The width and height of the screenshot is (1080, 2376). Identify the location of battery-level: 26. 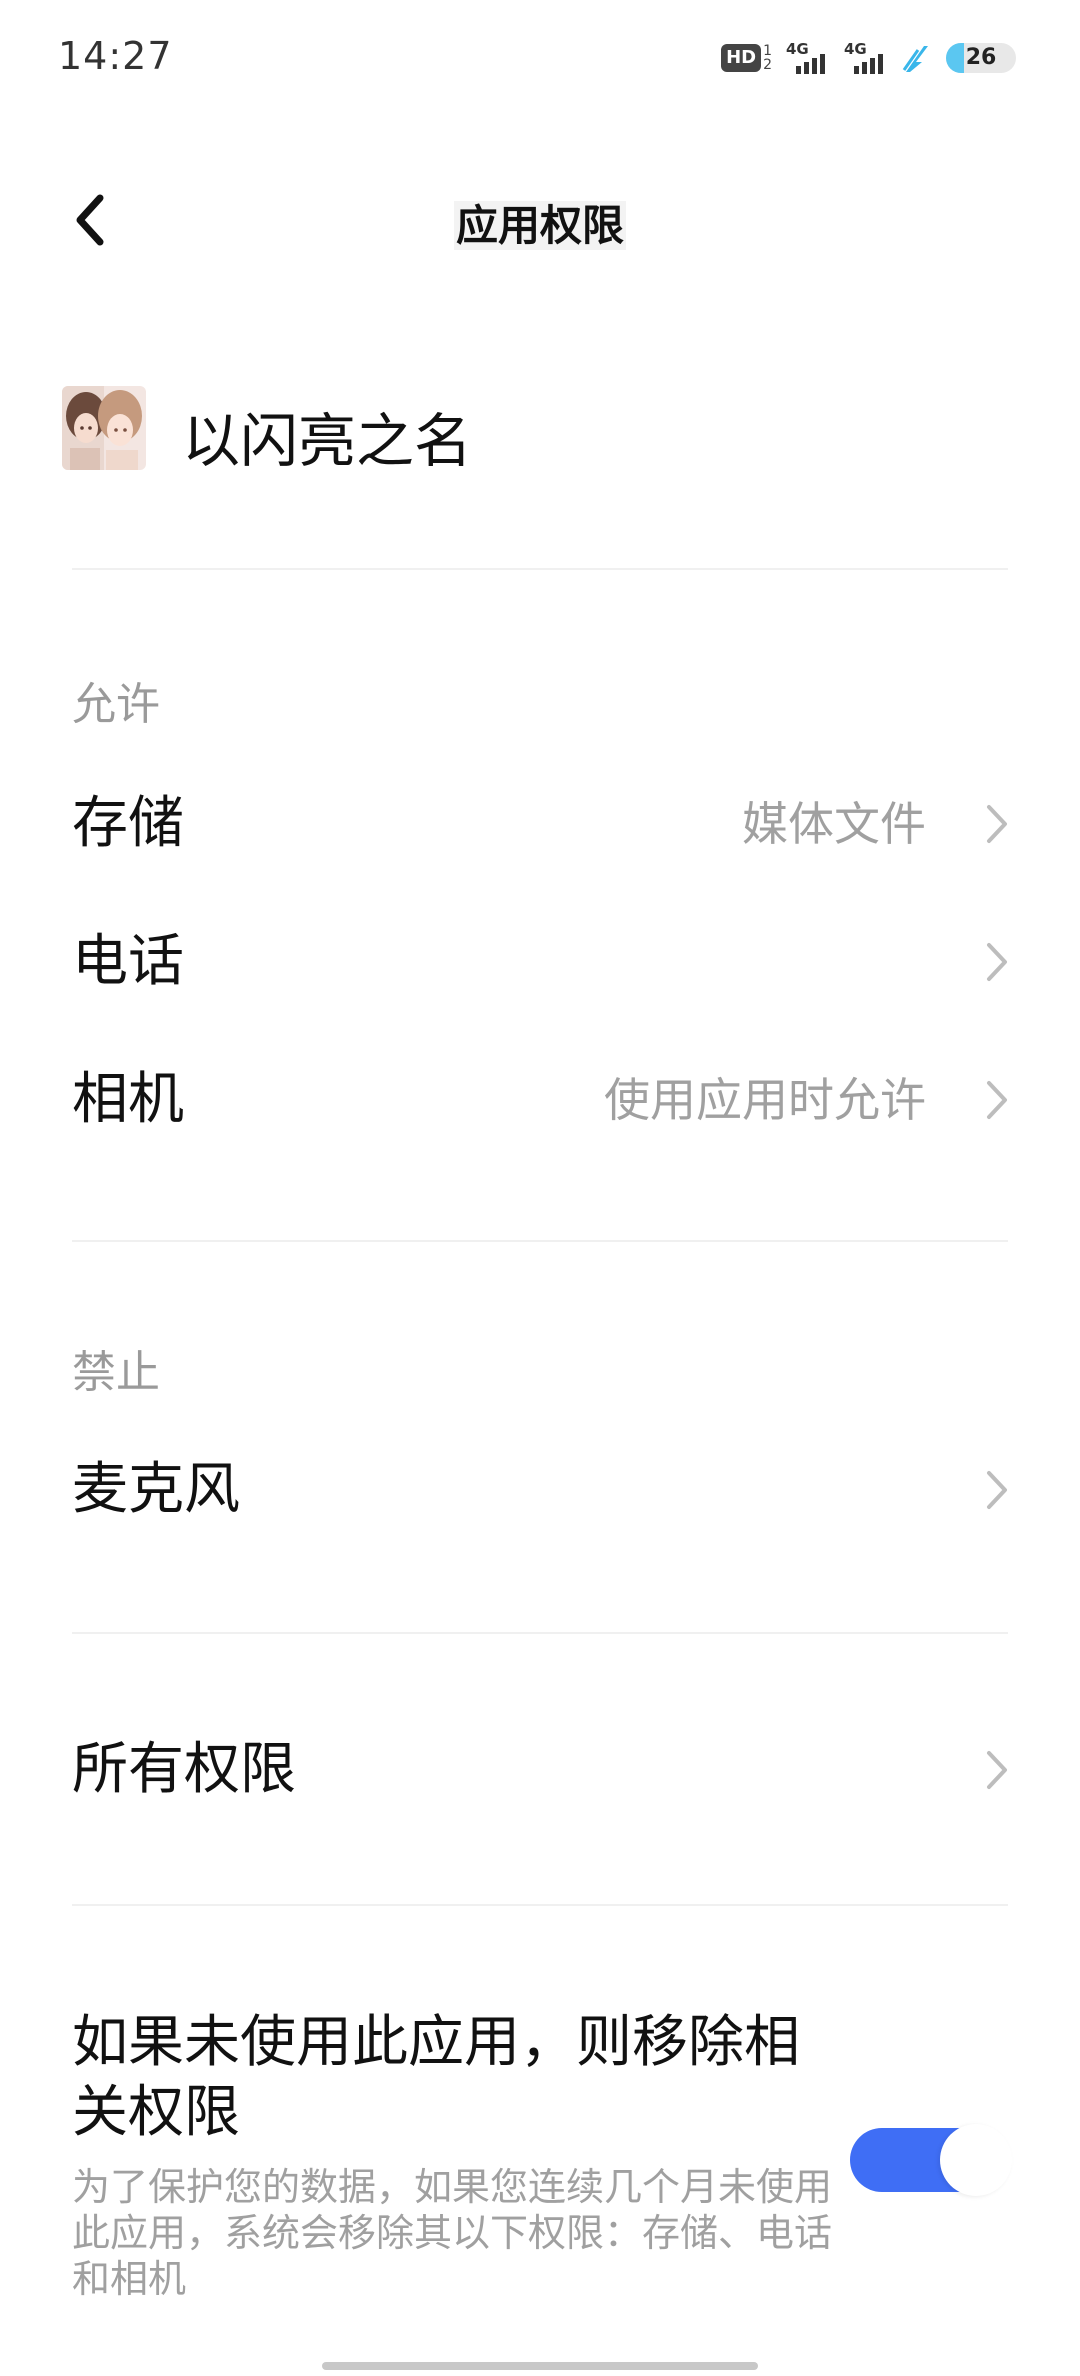
(981, 57).